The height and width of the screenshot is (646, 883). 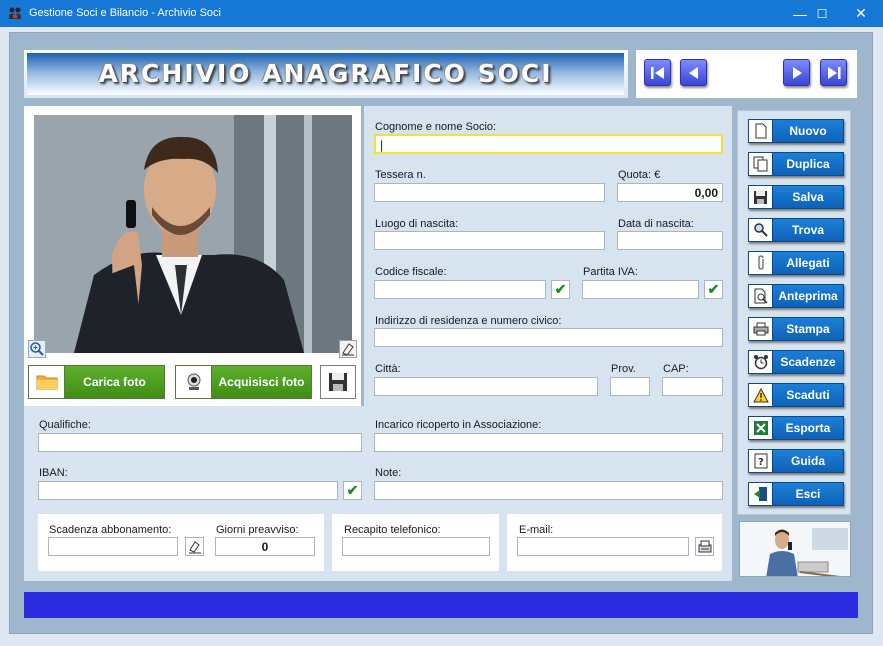 What do you see at coordinates (536, 530) in the screenshot?
I see `email-label: E-mail:` at bounding box center [536, 530].